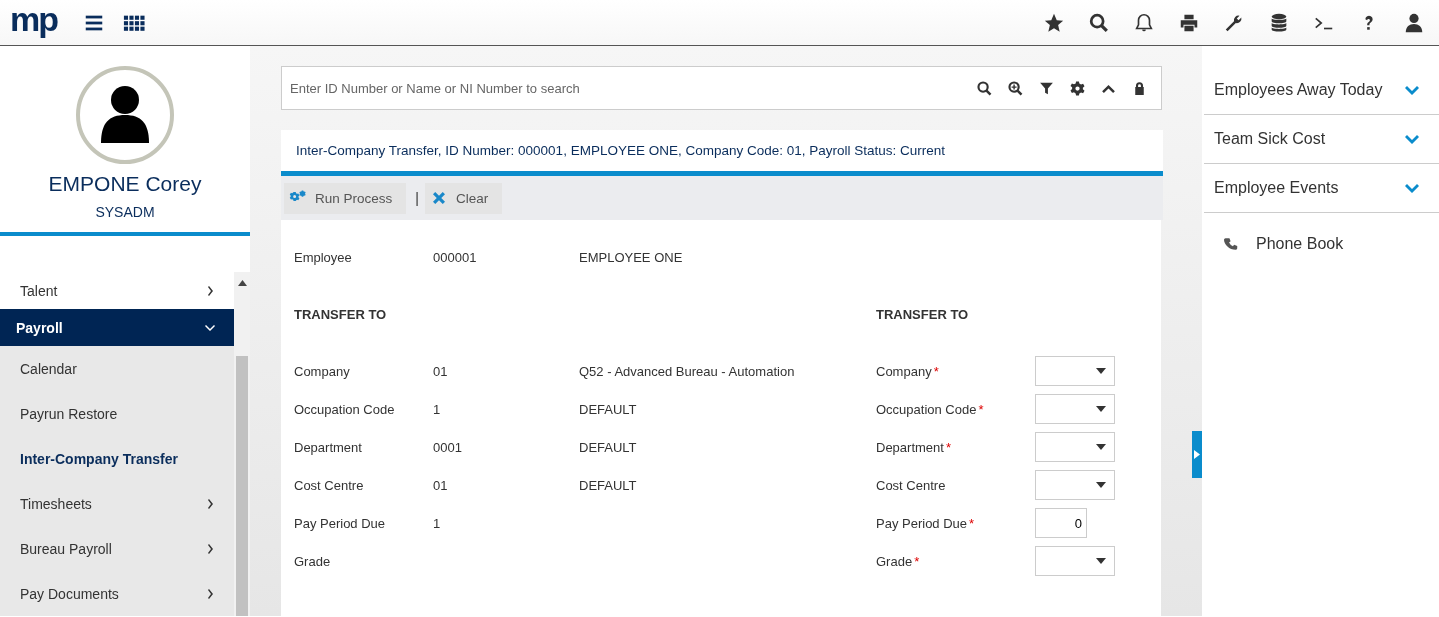  I want to click on nav-item: Calendar, so click(117, 369).